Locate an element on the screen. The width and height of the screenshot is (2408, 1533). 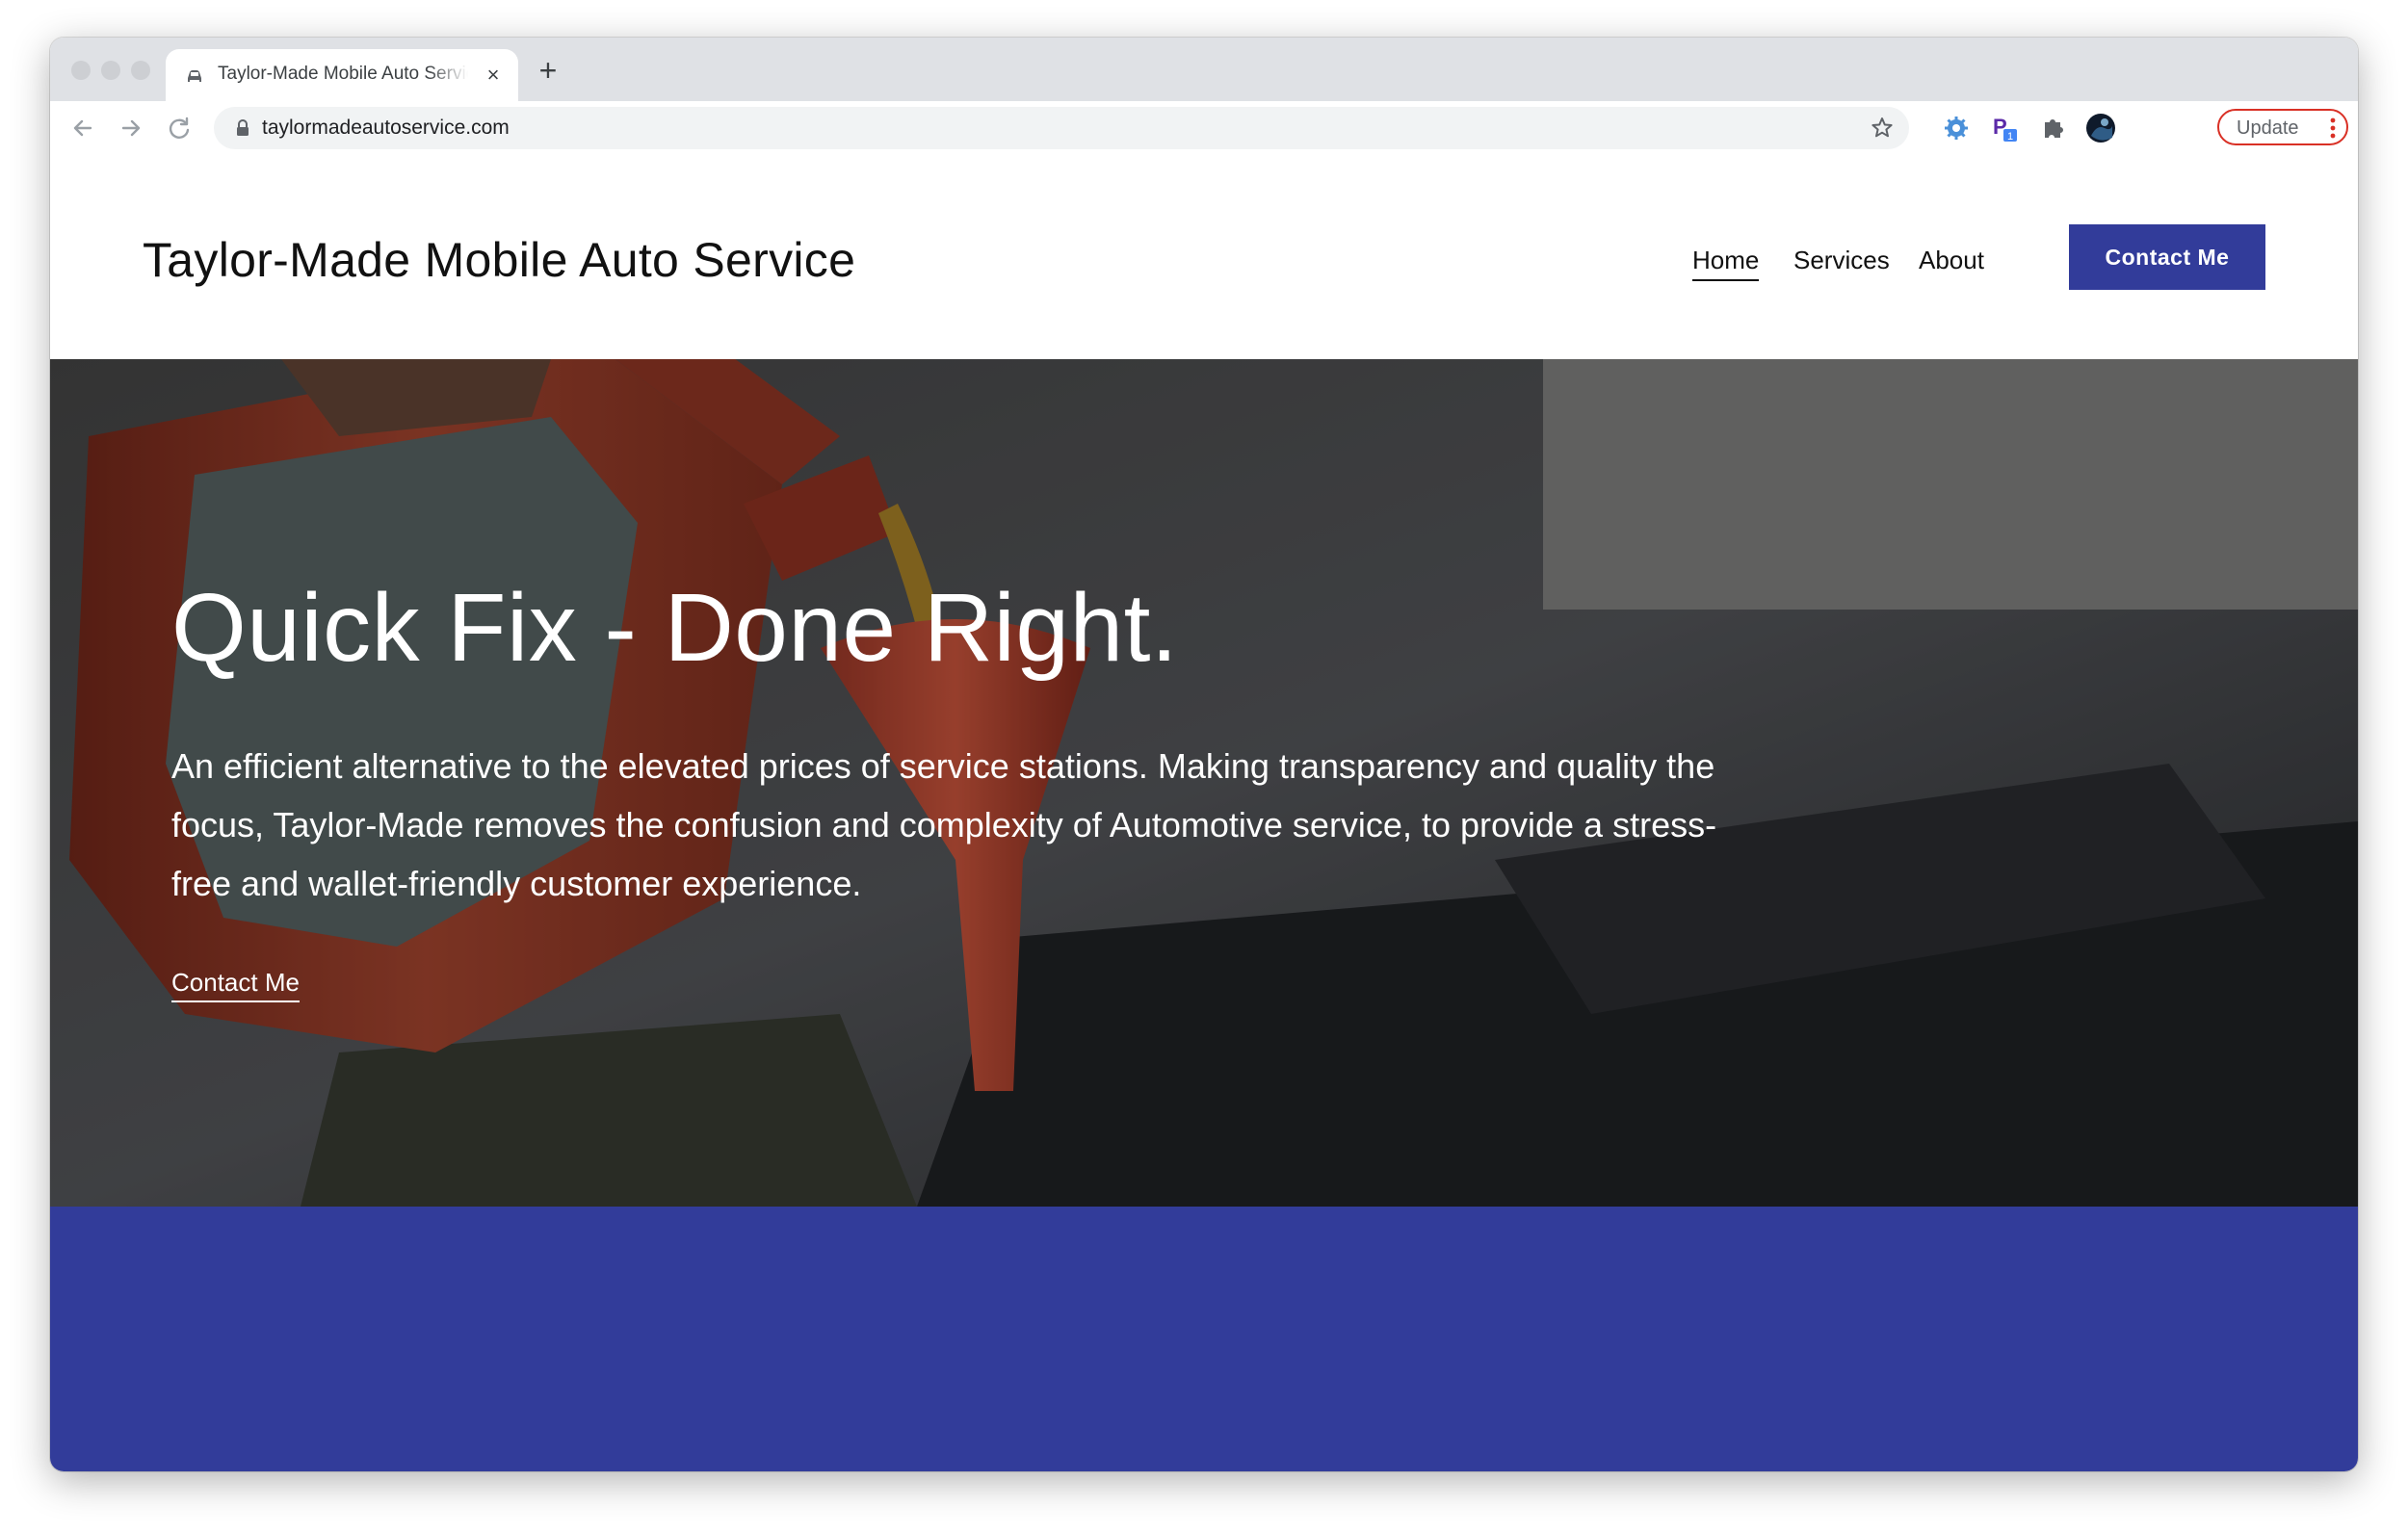
extension-gear-icon is located at coordinates (1956, 128).